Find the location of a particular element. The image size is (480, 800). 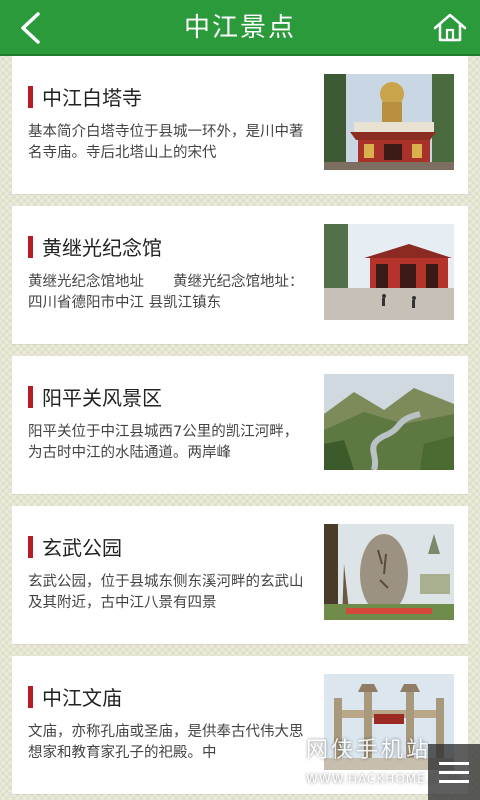

attraction-name: 中江白塔寺 is located at coordinates (92, 98).